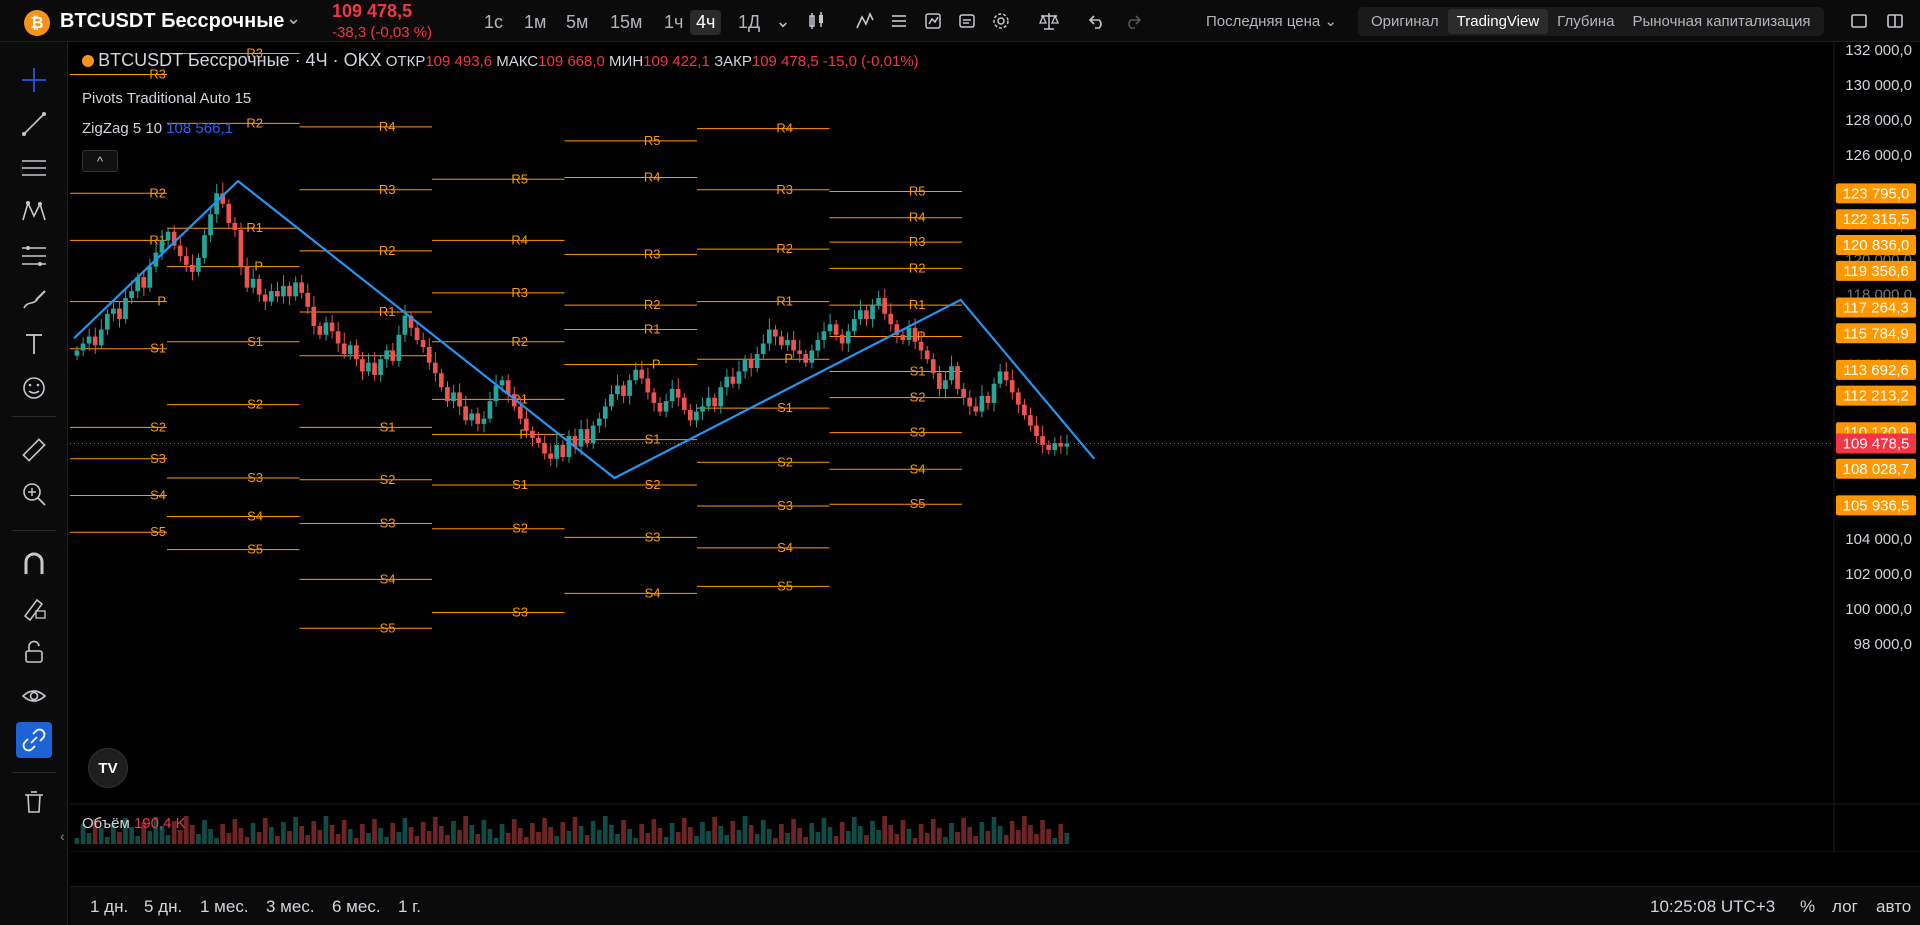 Image resolution: width=1920 pixels, height=925 pixels. I want to click on layout-icon, so click(1895, 21).